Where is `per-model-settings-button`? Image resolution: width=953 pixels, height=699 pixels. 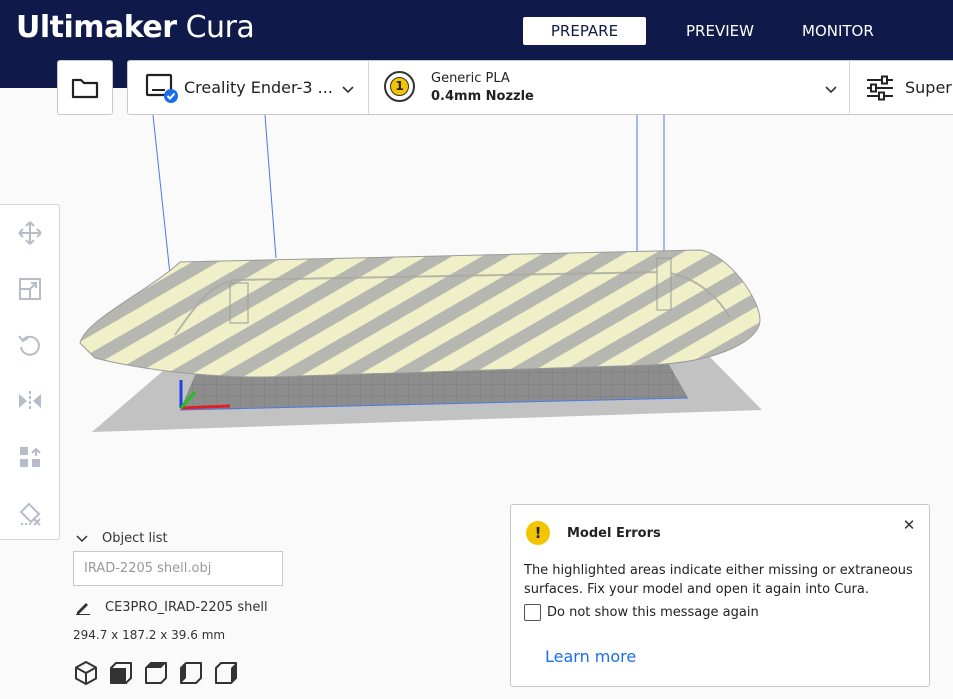
per-model-settings-button is located at coordinates (30, 457).